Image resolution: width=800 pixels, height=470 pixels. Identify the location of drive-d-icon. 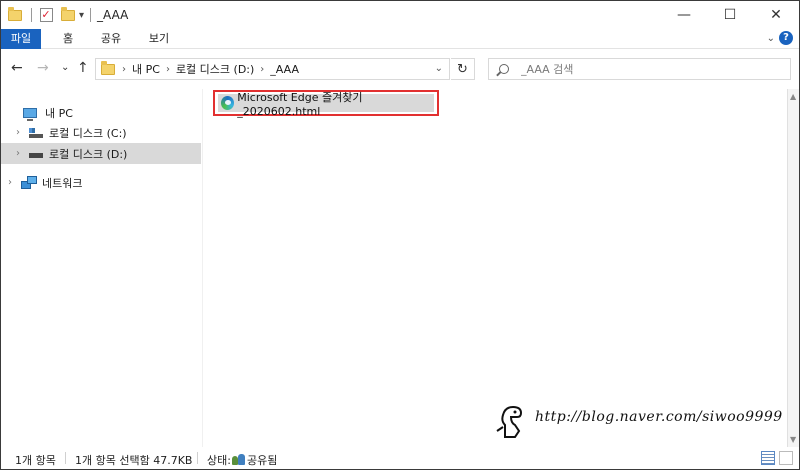
(36, 155).